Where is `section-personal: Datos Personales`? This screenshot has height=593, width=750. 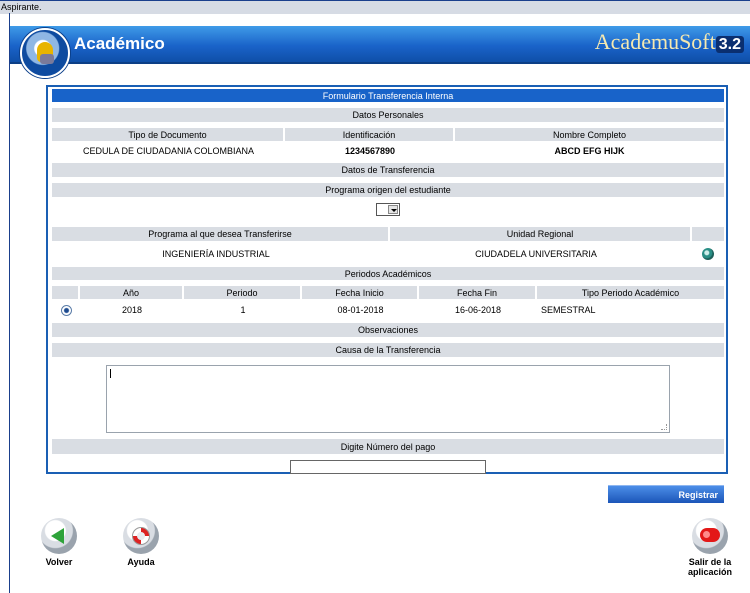 section-personal: Datos Personales is located at coordinates (388, 115).